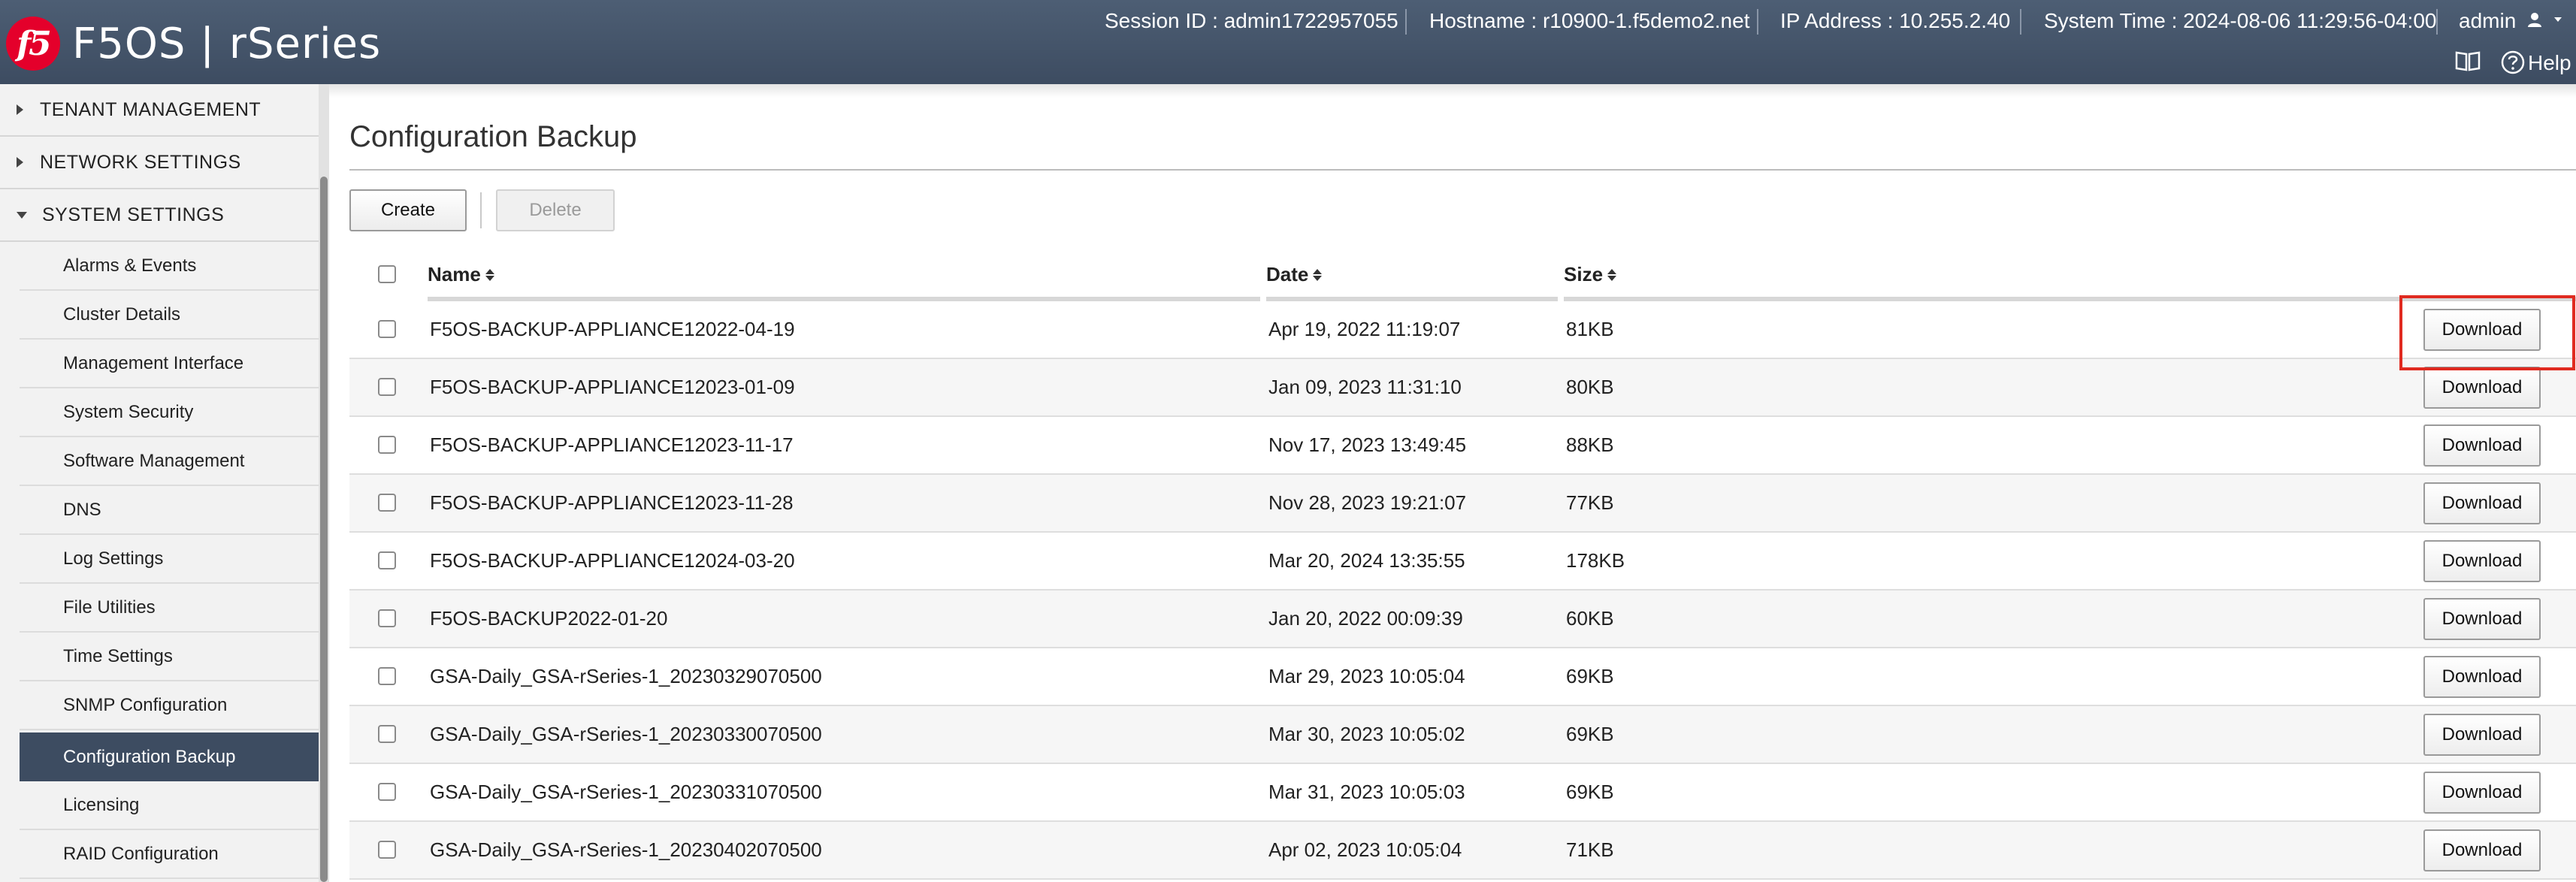 Image resolution: width=2576 pixels, height=882 pixels. What do you see at coordinates (2488, 20) in the screenshot?
I see `user-name: admin` at bounding box center [2488, 20].